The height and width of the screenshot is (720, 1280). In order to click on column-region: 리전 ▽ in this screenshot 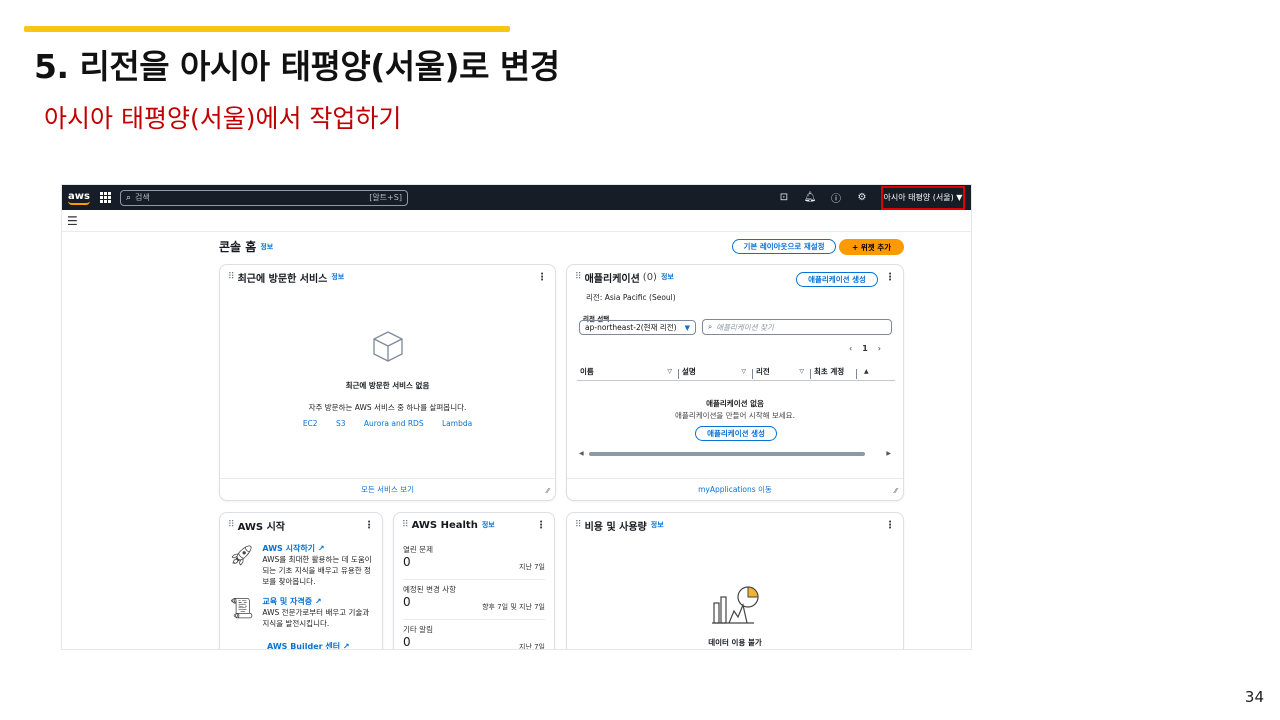, I will do `click(782, 372)`.